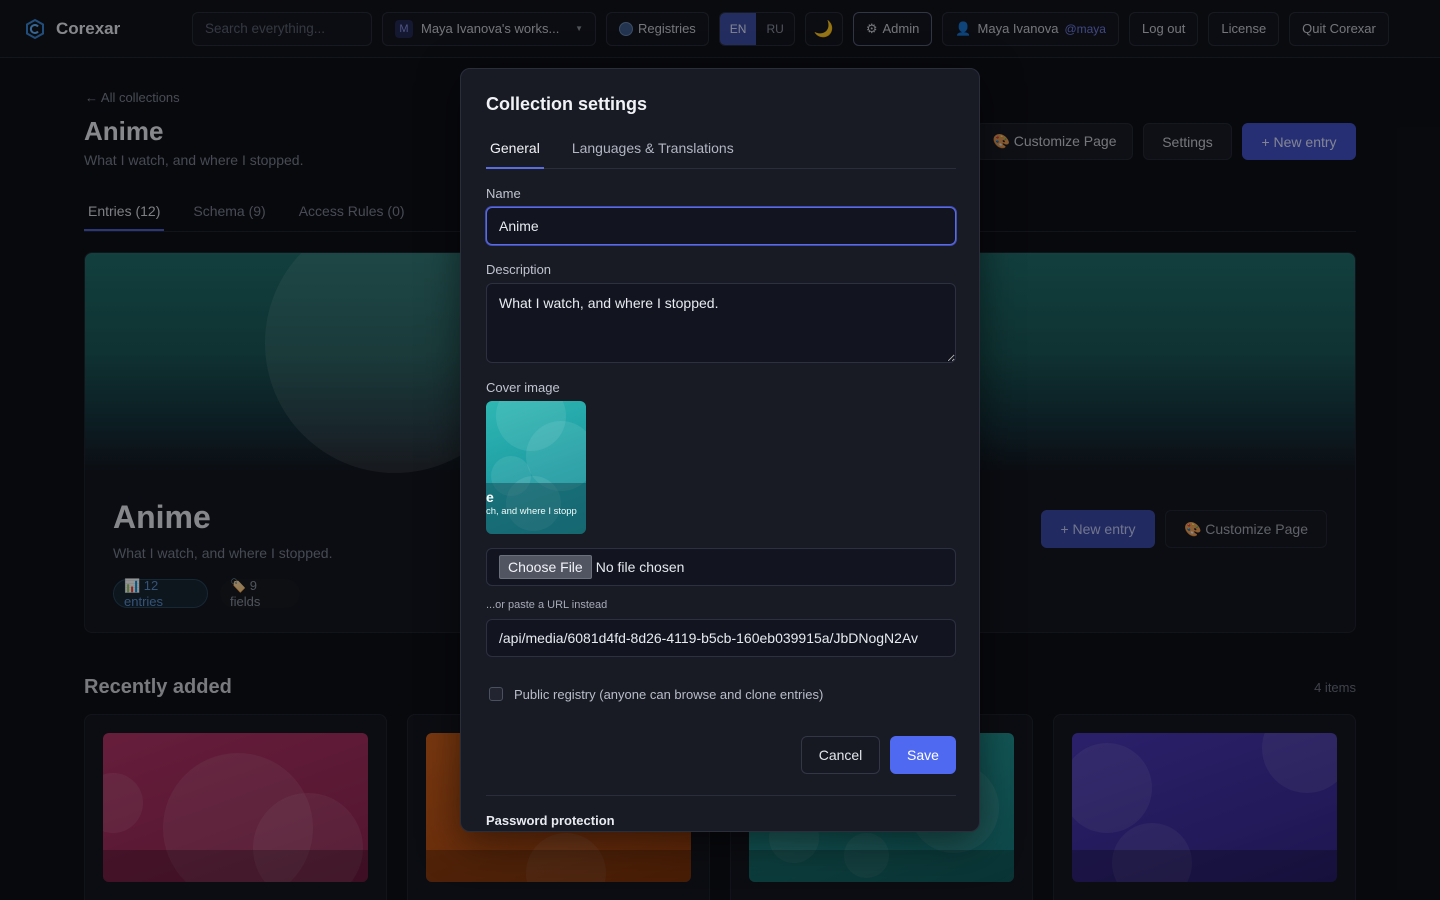 This screenshot has width=1440, height=900. What do you see at coordinates (721, 226) in the screenshot?
I see `name-field` at bounding box center [721, 226].